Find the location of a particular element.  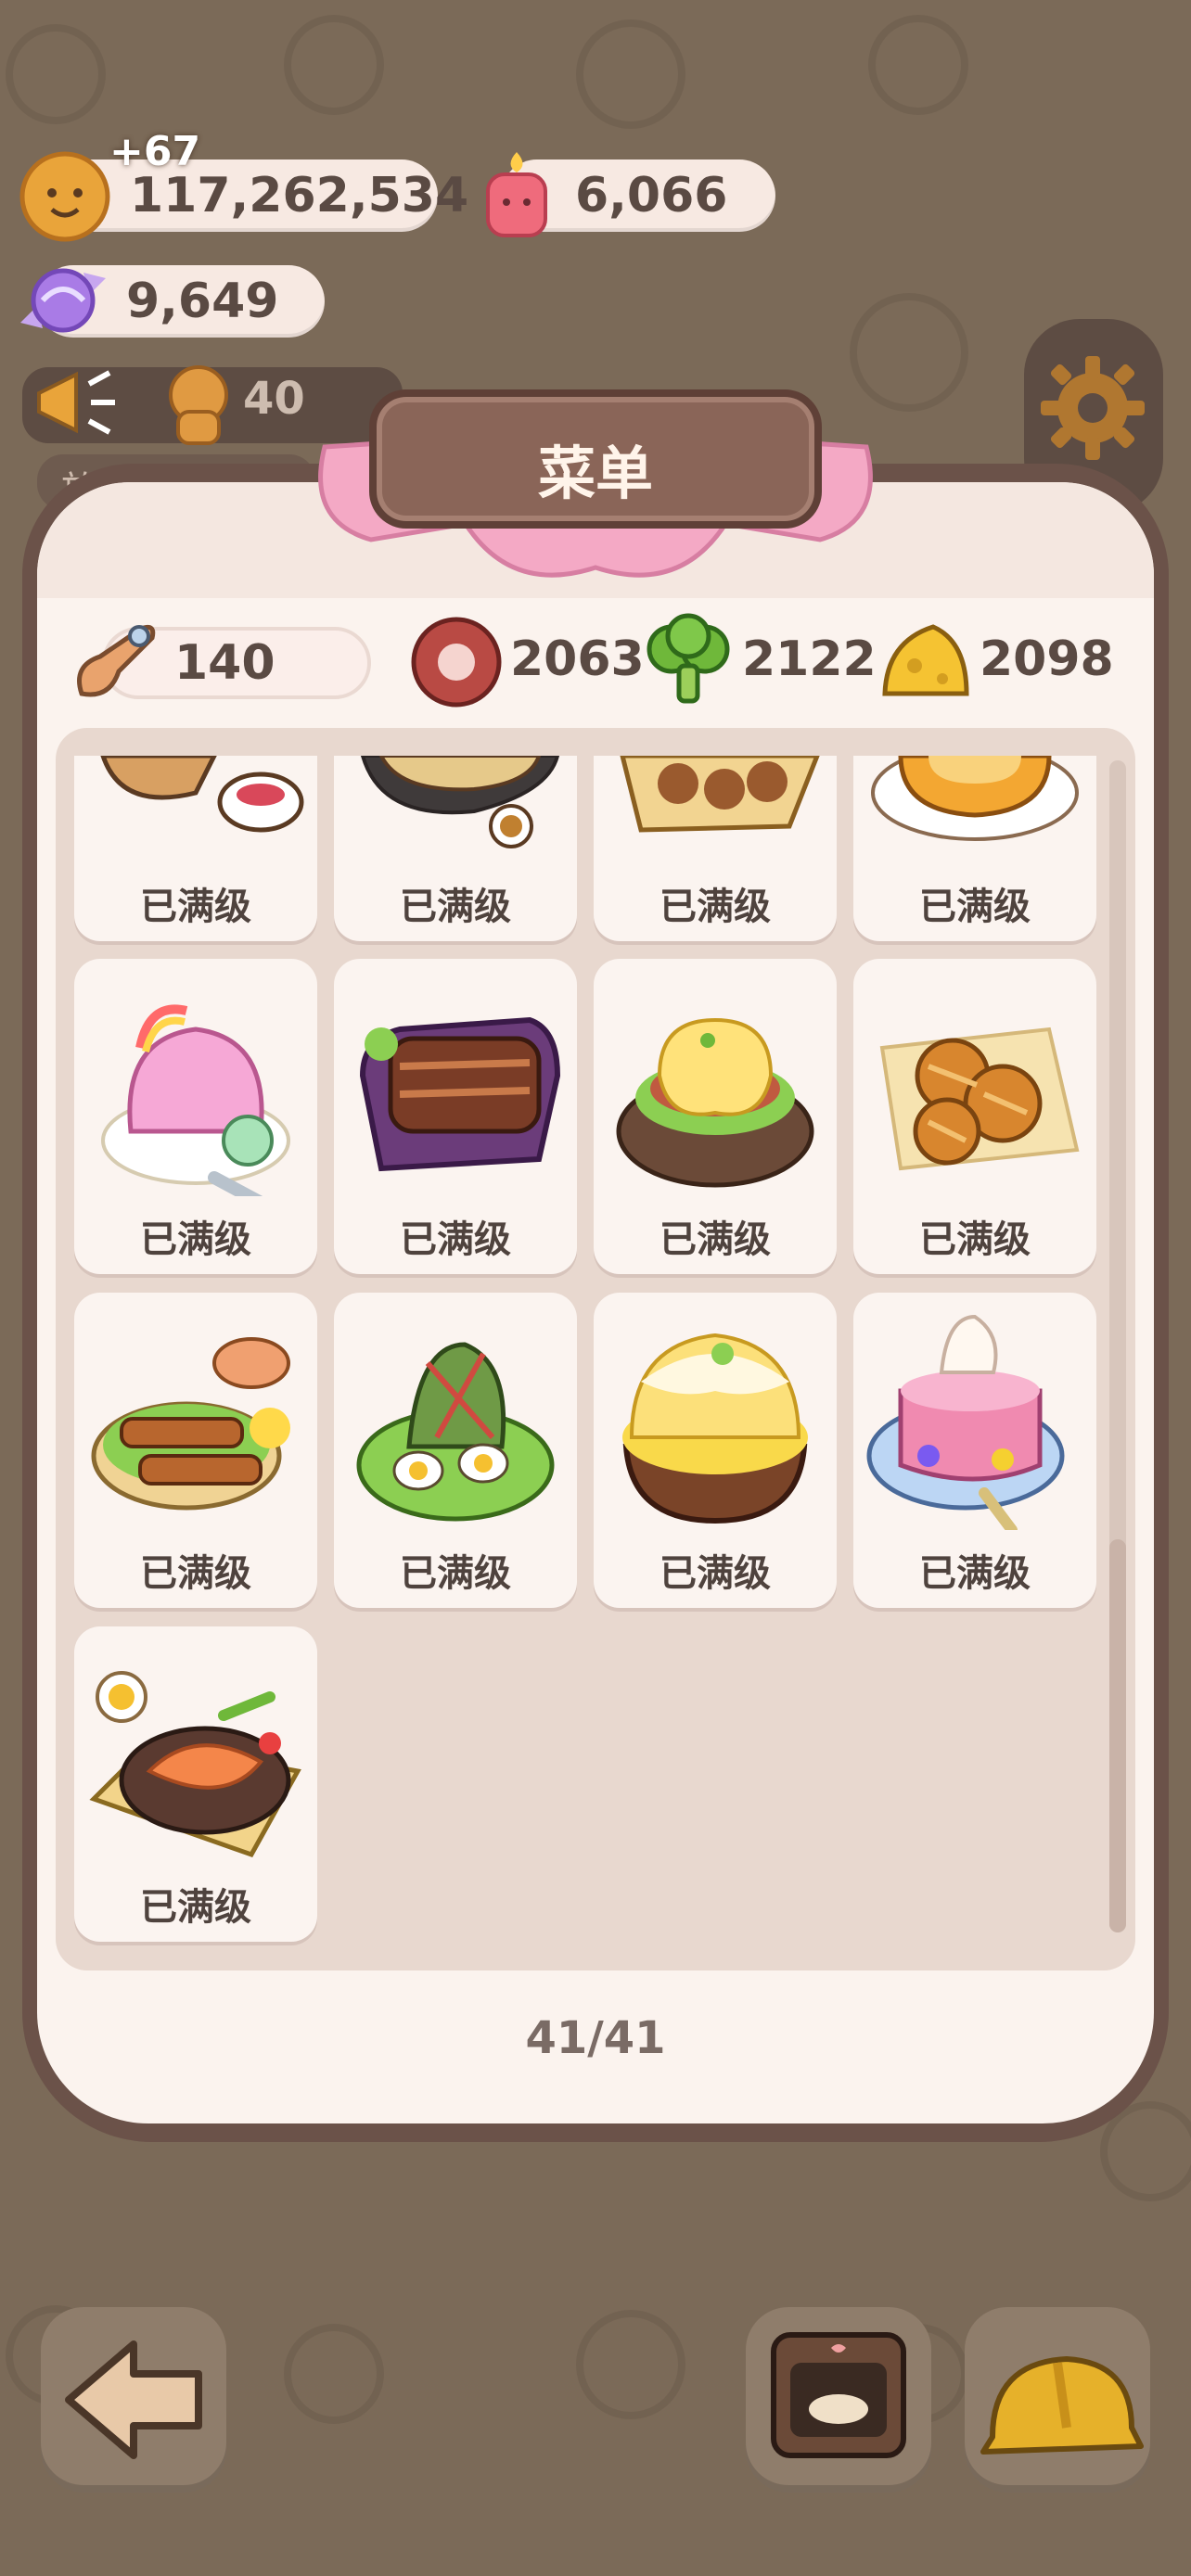

skewers-dish-icon is located at coordinates (190, 1424).